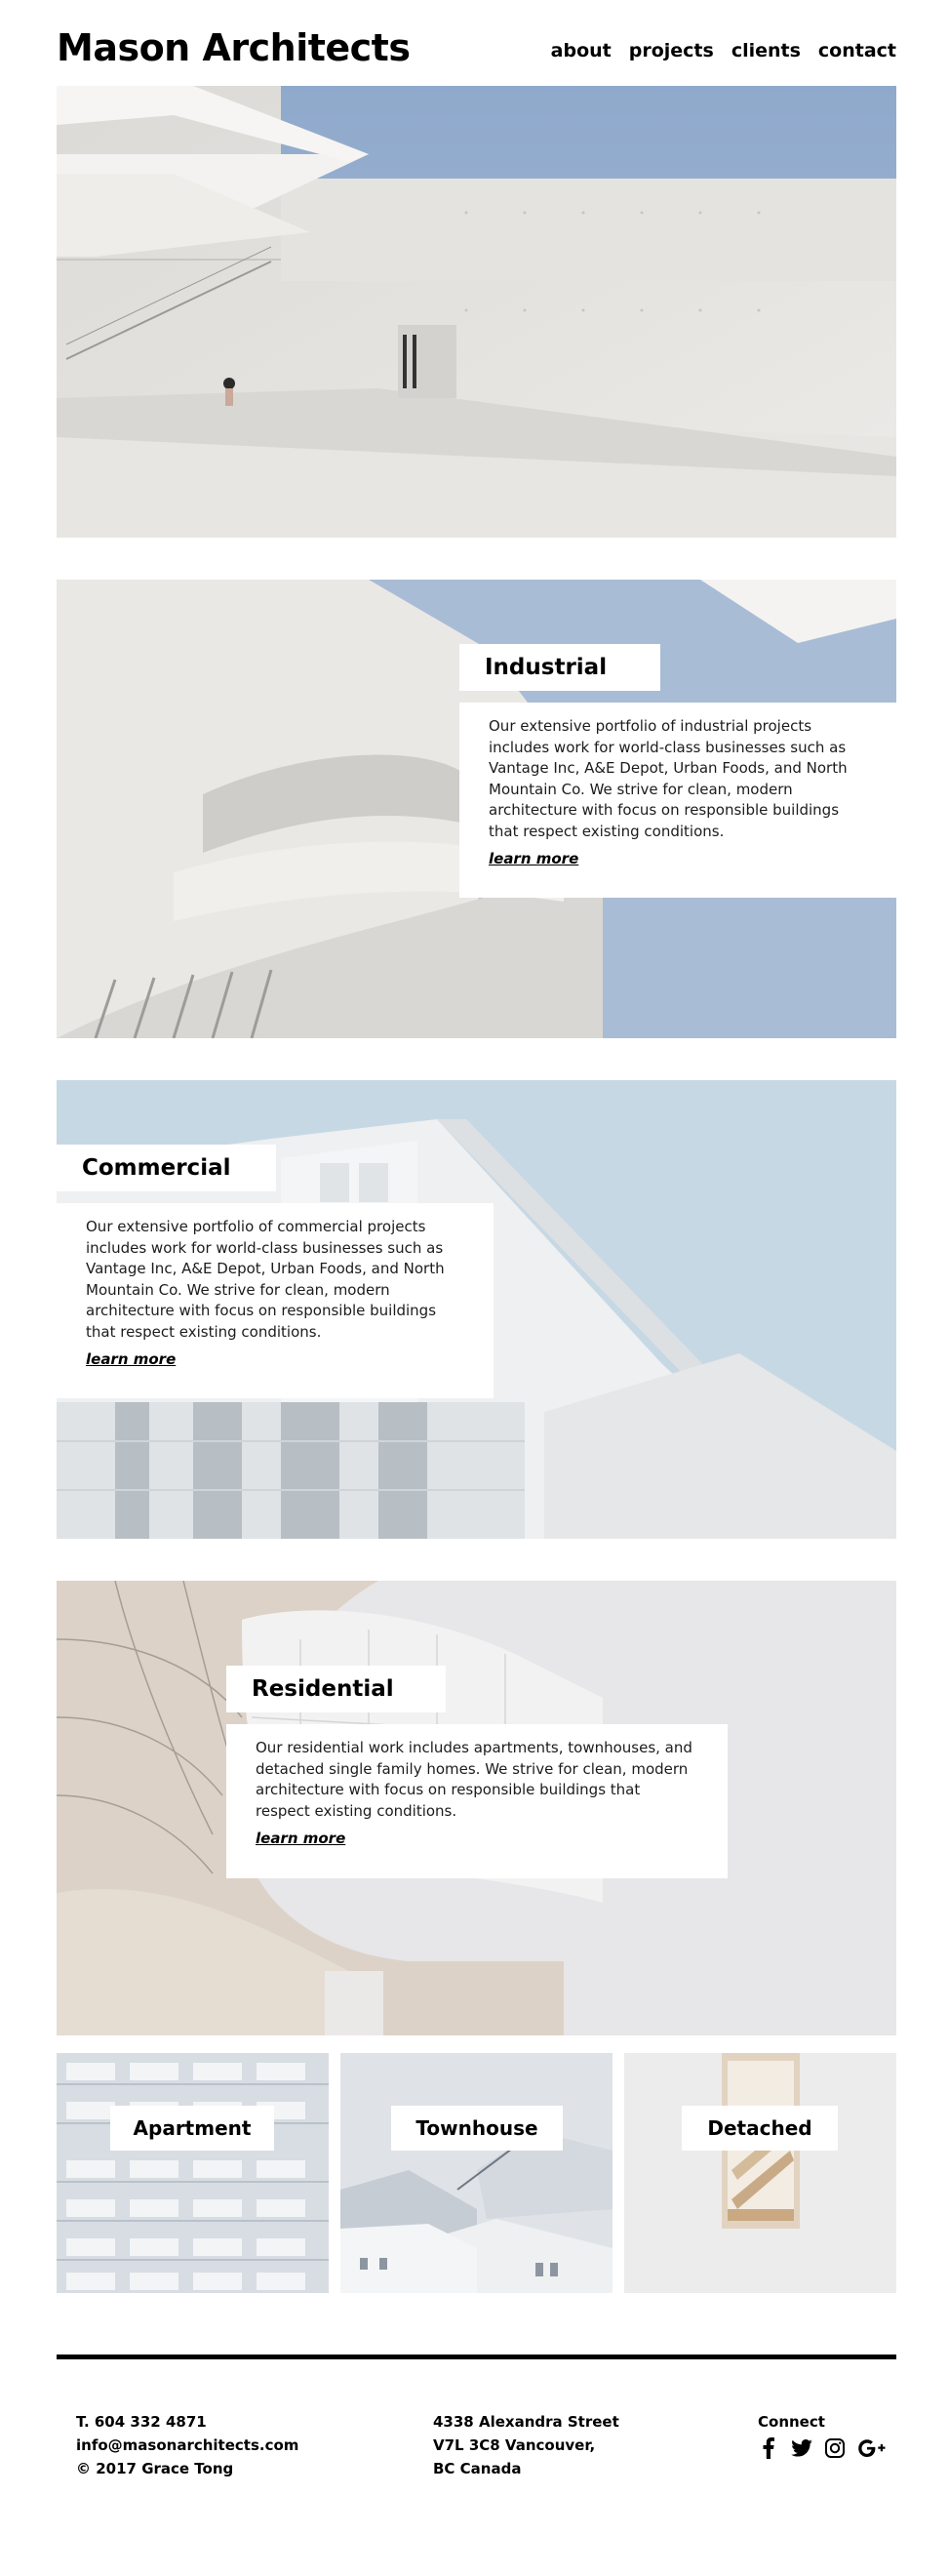 The width and height of the screenshot is (949, 2576). I want to click on townhouse-image, so click(476, 2173).